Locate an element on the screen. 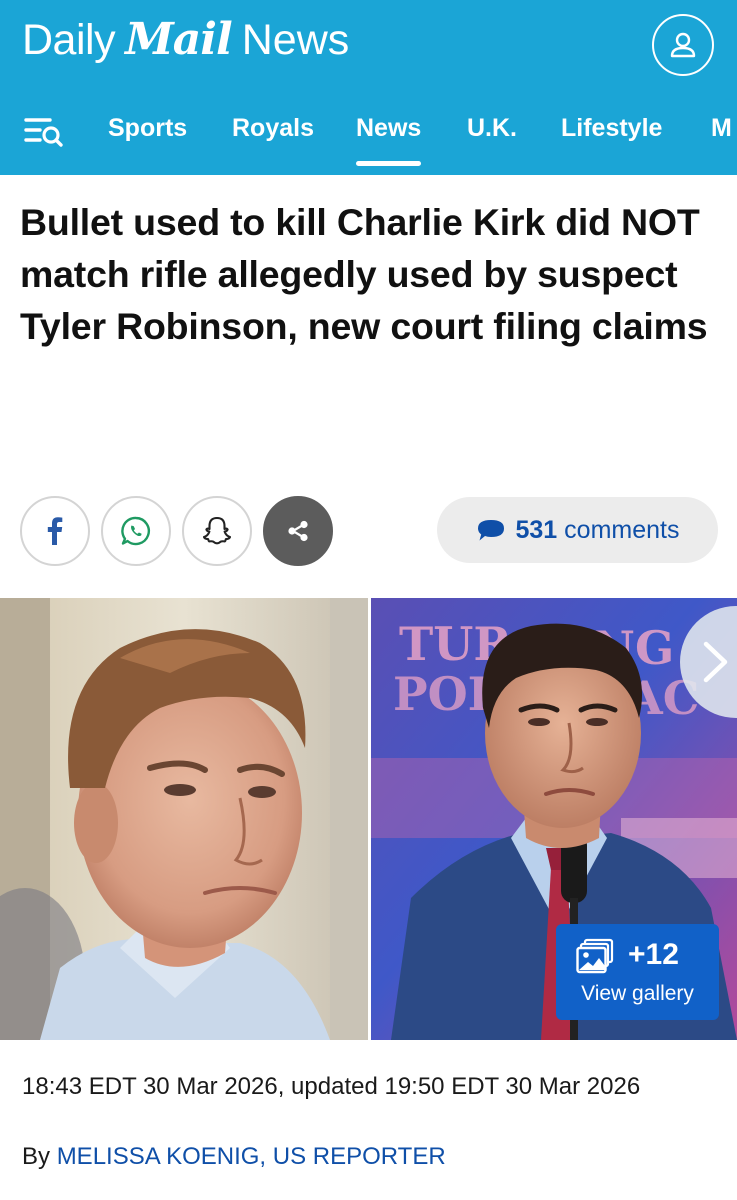 The height and width of the screenshot is (1200, 737). whatsapp-share-button is located at coordinates (136, 531).